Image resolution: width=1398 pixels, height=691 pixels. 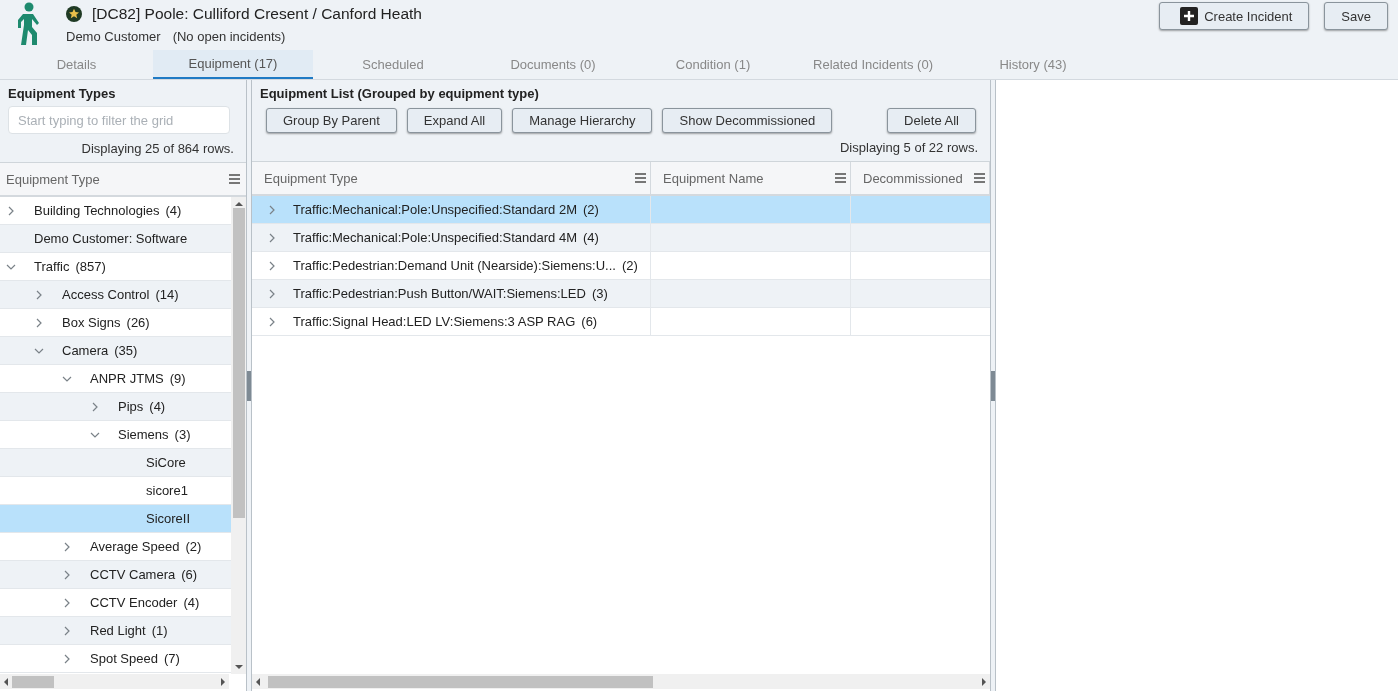 What do you see at coordinates (331, 120) in the screenshot?
I see `toolbar-button: Group By Parent` at bounding box center [331, 120].